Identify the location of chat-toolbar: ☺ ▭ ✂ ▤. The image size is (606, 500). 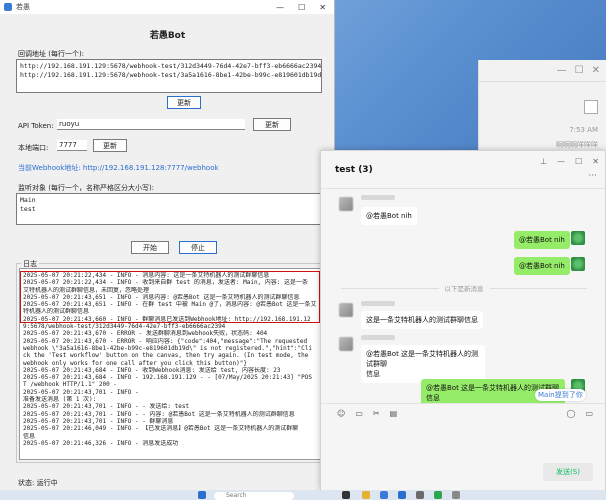
(367, 413).